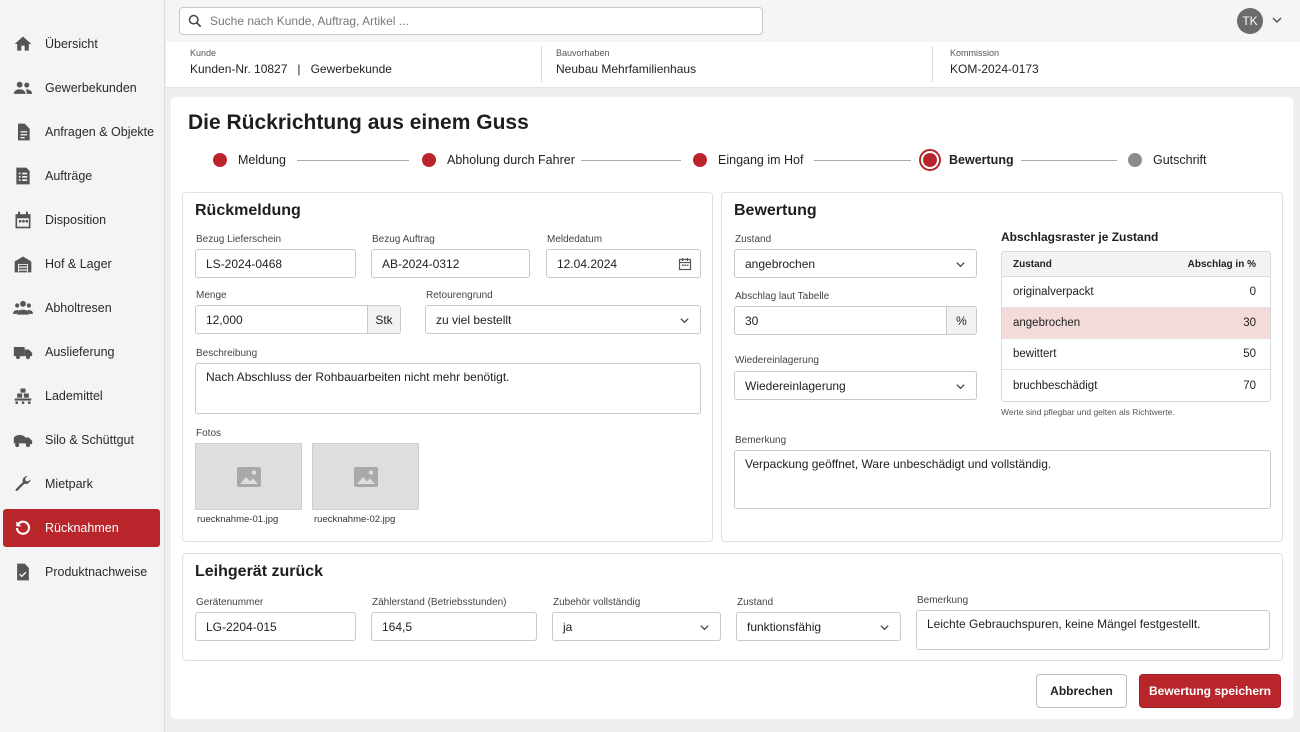 The image size is (1300, 732). I want to click on image-icon, so click(365, 476).